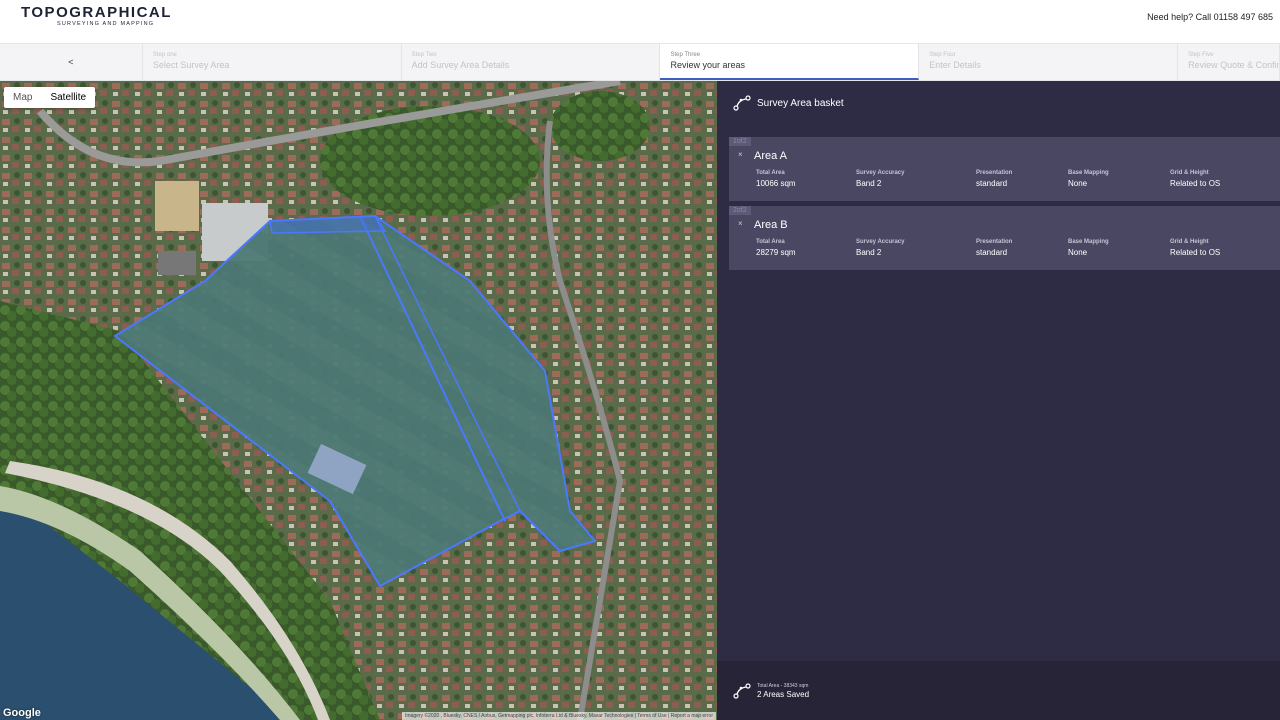 The width and height of the screenshot is (1280, 720). What do you see at coordinates (740, 210) in the screenshot?
I see `area-index-badge: 2of2` at bounding box center [740, 210].